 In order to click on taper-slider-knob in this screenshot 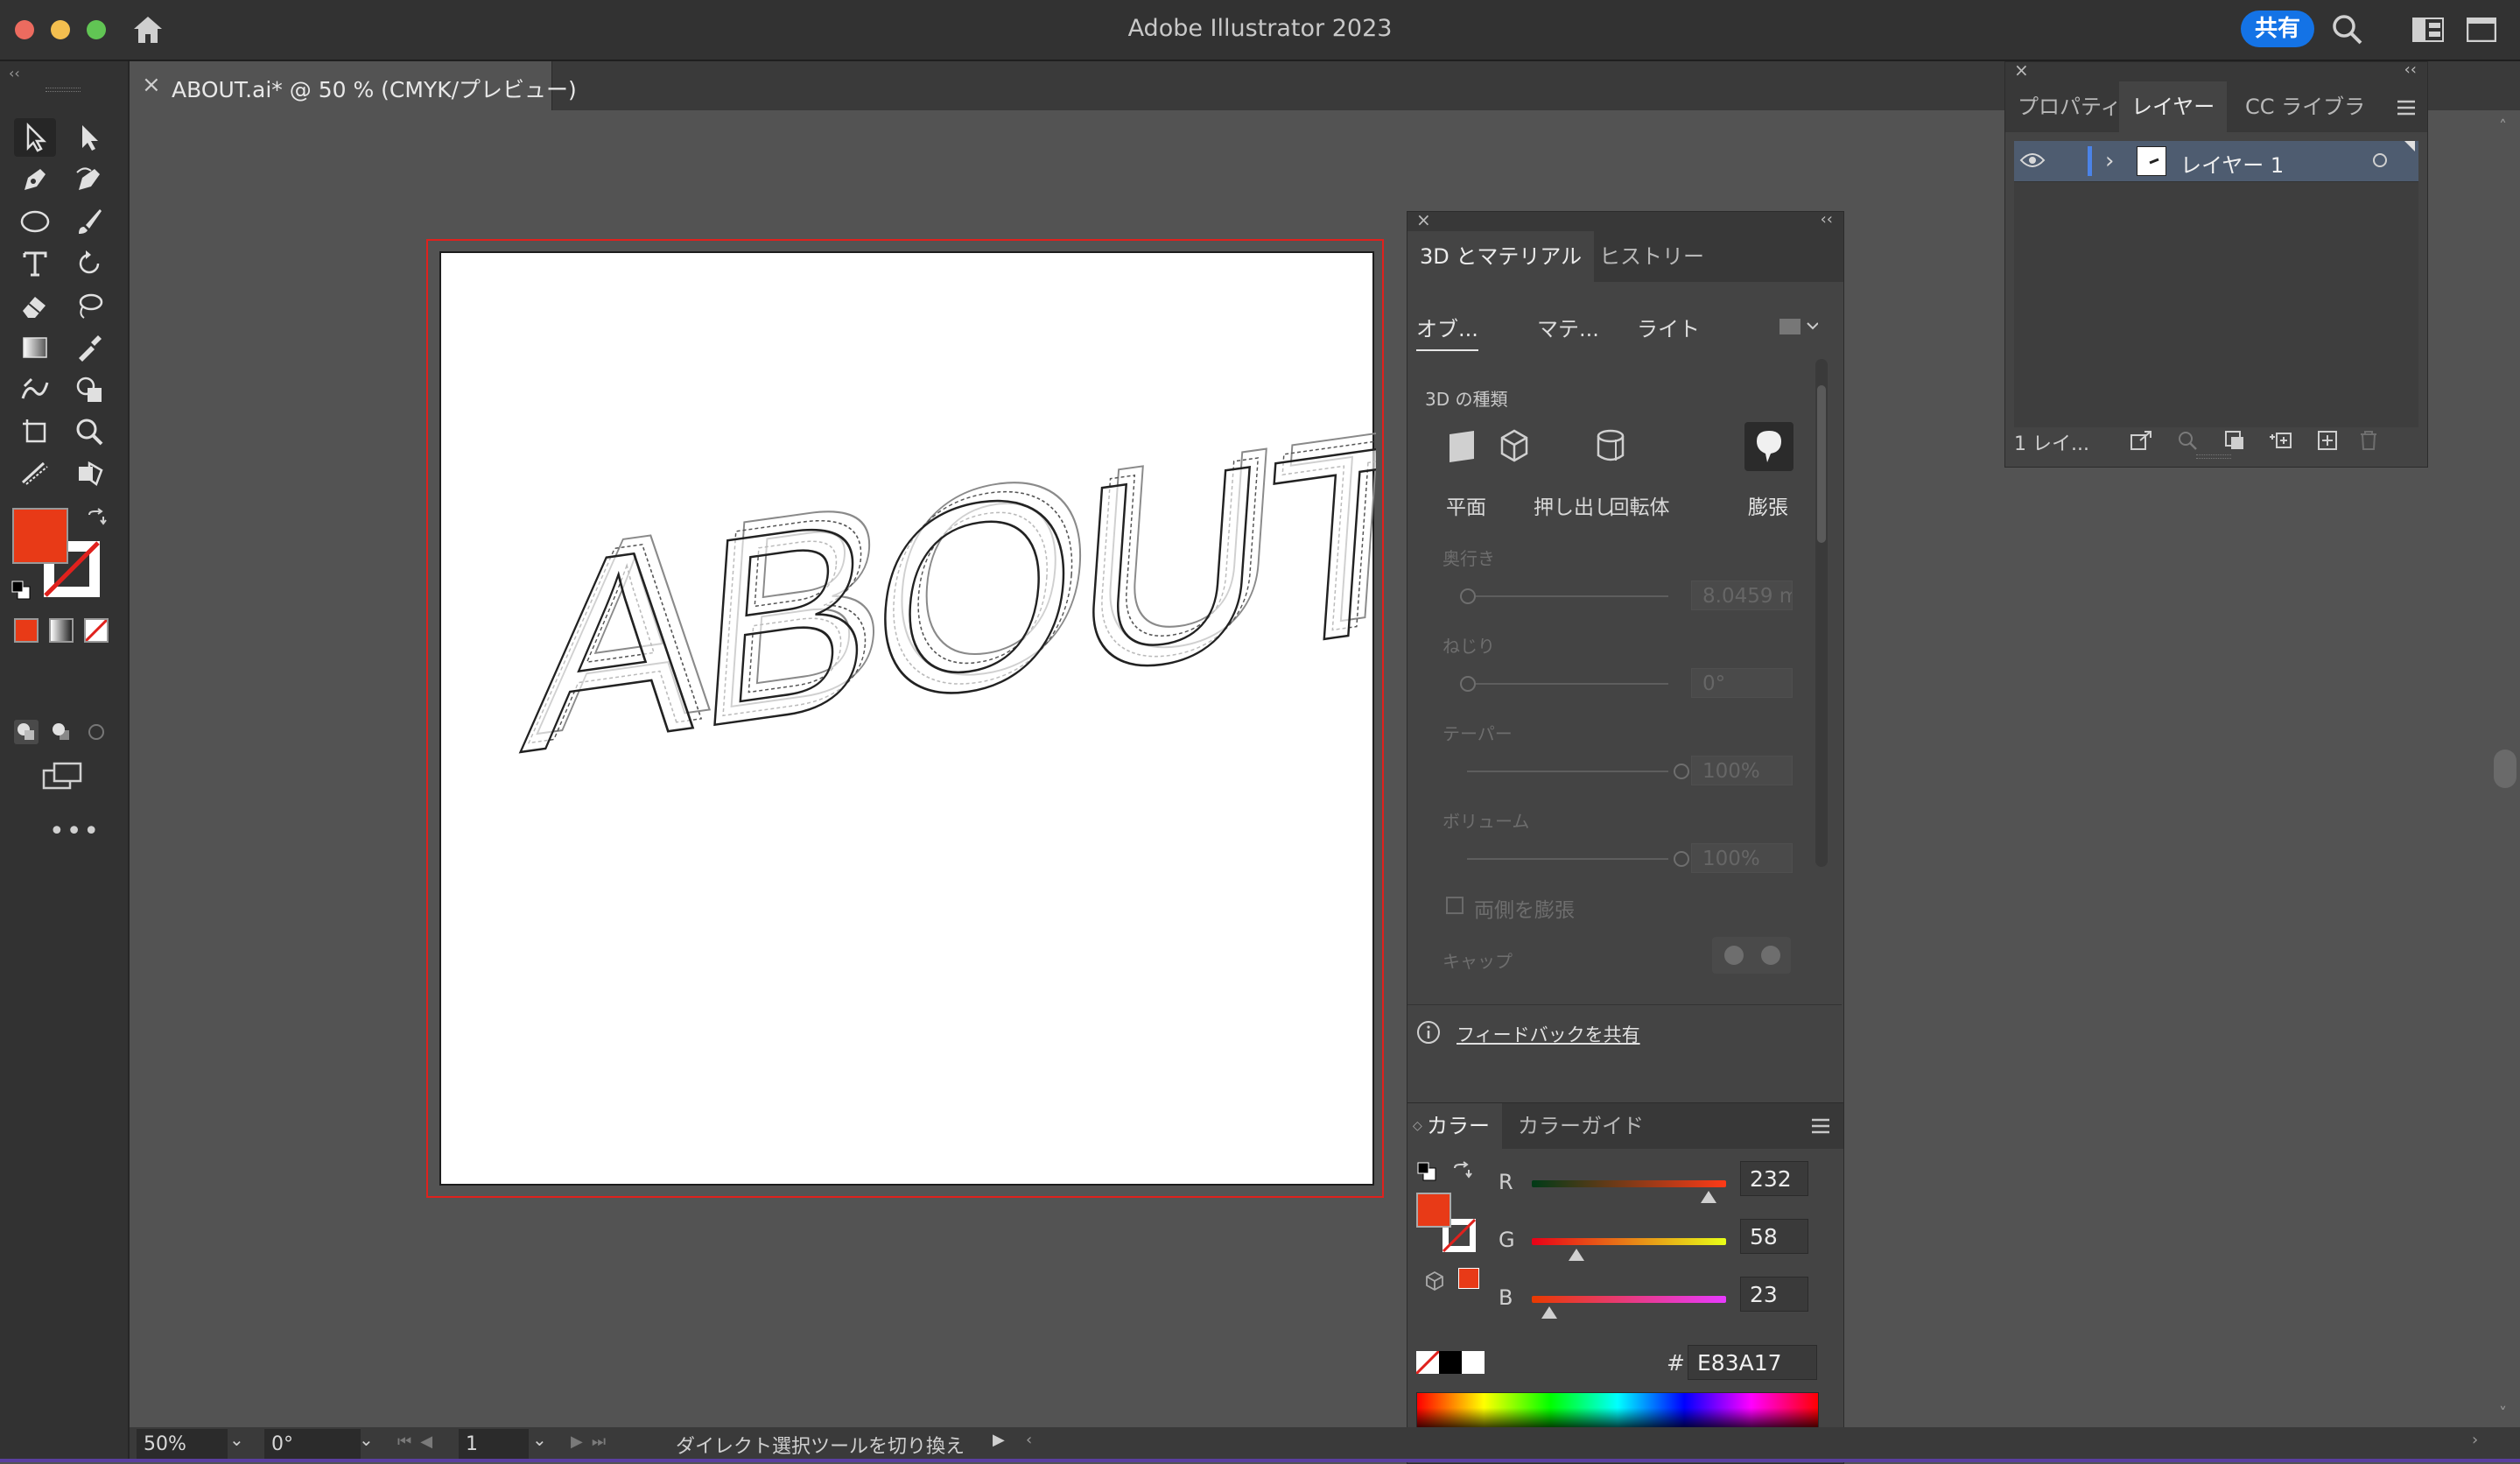, I will do `click(1681, 771)`.